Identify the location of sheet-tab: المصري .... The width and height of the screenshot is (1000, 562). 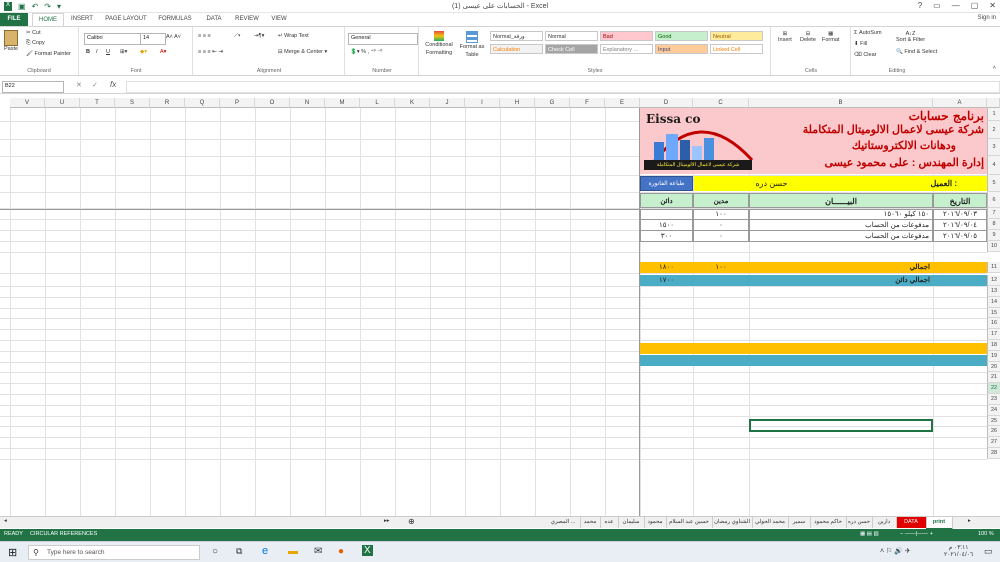
(563, 522).